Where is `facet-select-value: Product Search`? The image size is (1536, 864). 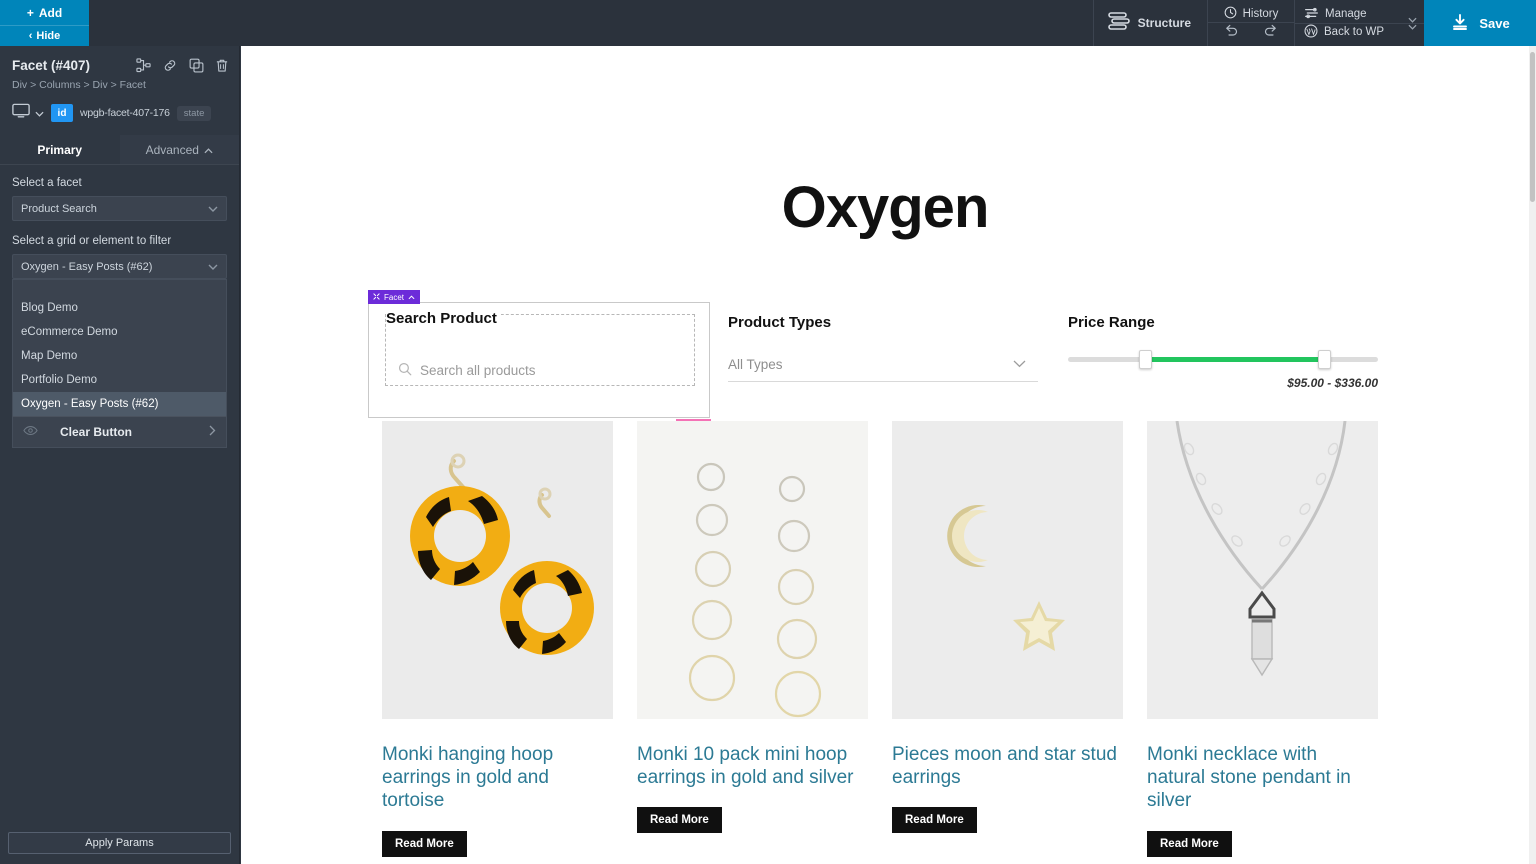
facet-select-value: Product Search is located at coordinates (59, 208).